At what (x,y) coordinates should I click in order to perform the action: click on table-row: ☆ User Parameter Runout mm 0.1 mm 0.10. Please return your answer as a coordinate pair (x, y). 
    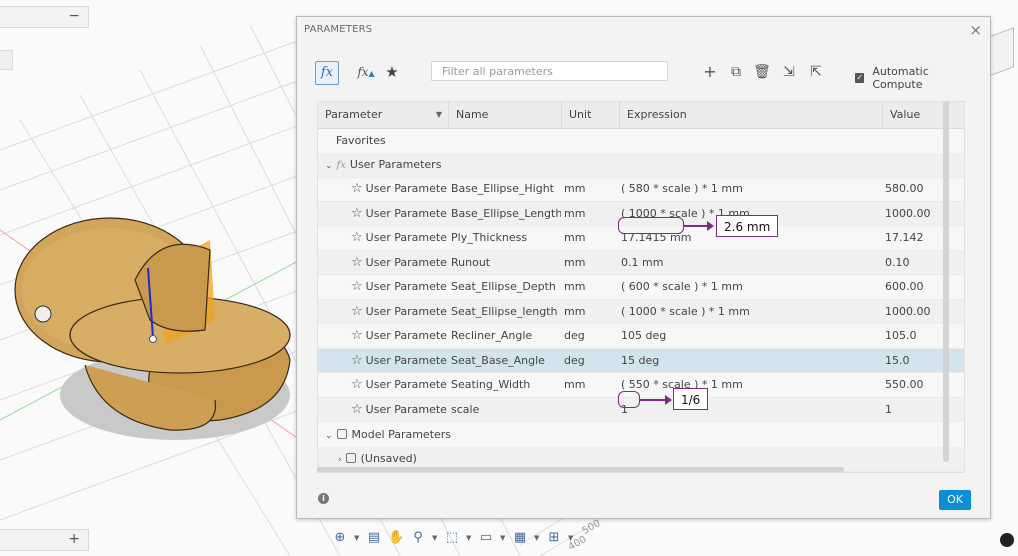
    Looking at the image, I should click on (641, 262).